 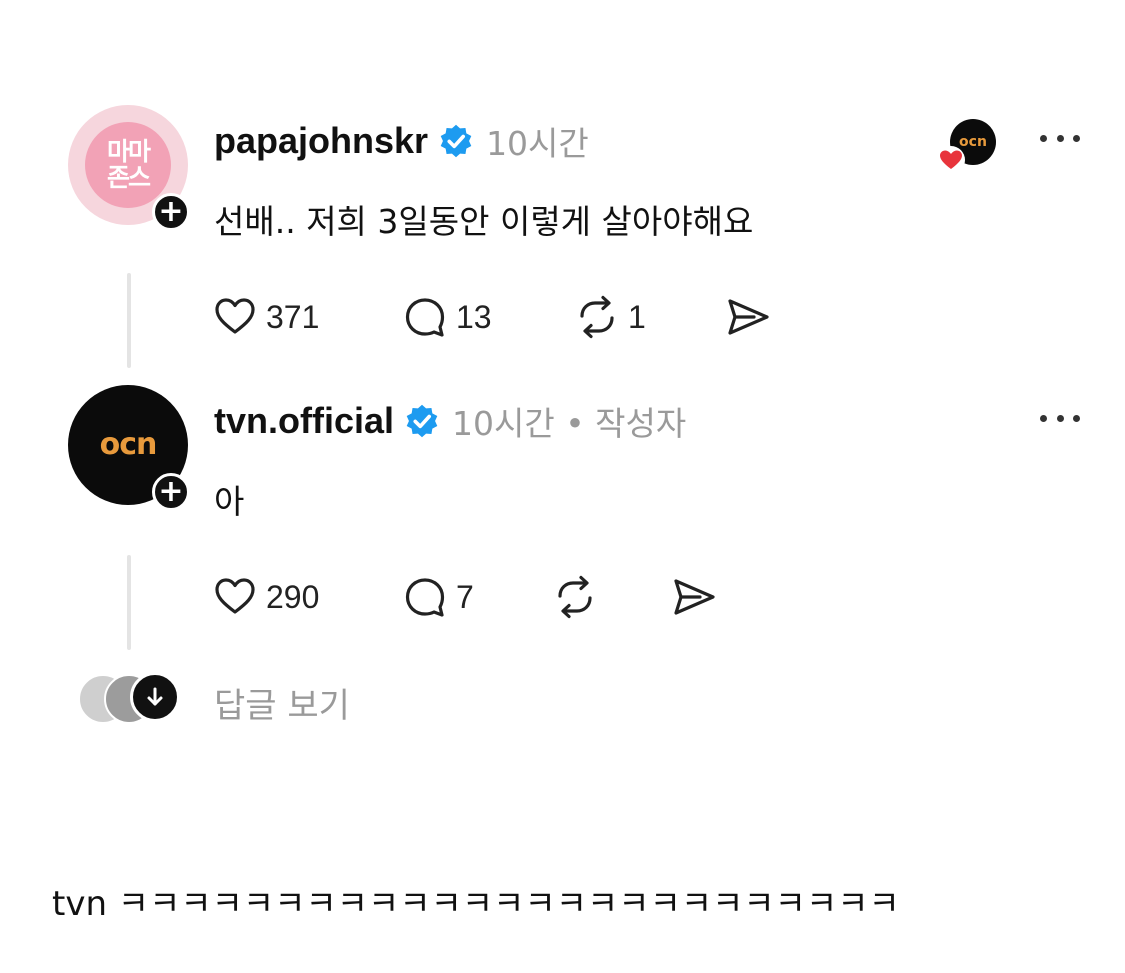 I want to click on post-text: 선배.. 저희 3일동안 이렇게 살아야해요, so click(x=484, y=221).